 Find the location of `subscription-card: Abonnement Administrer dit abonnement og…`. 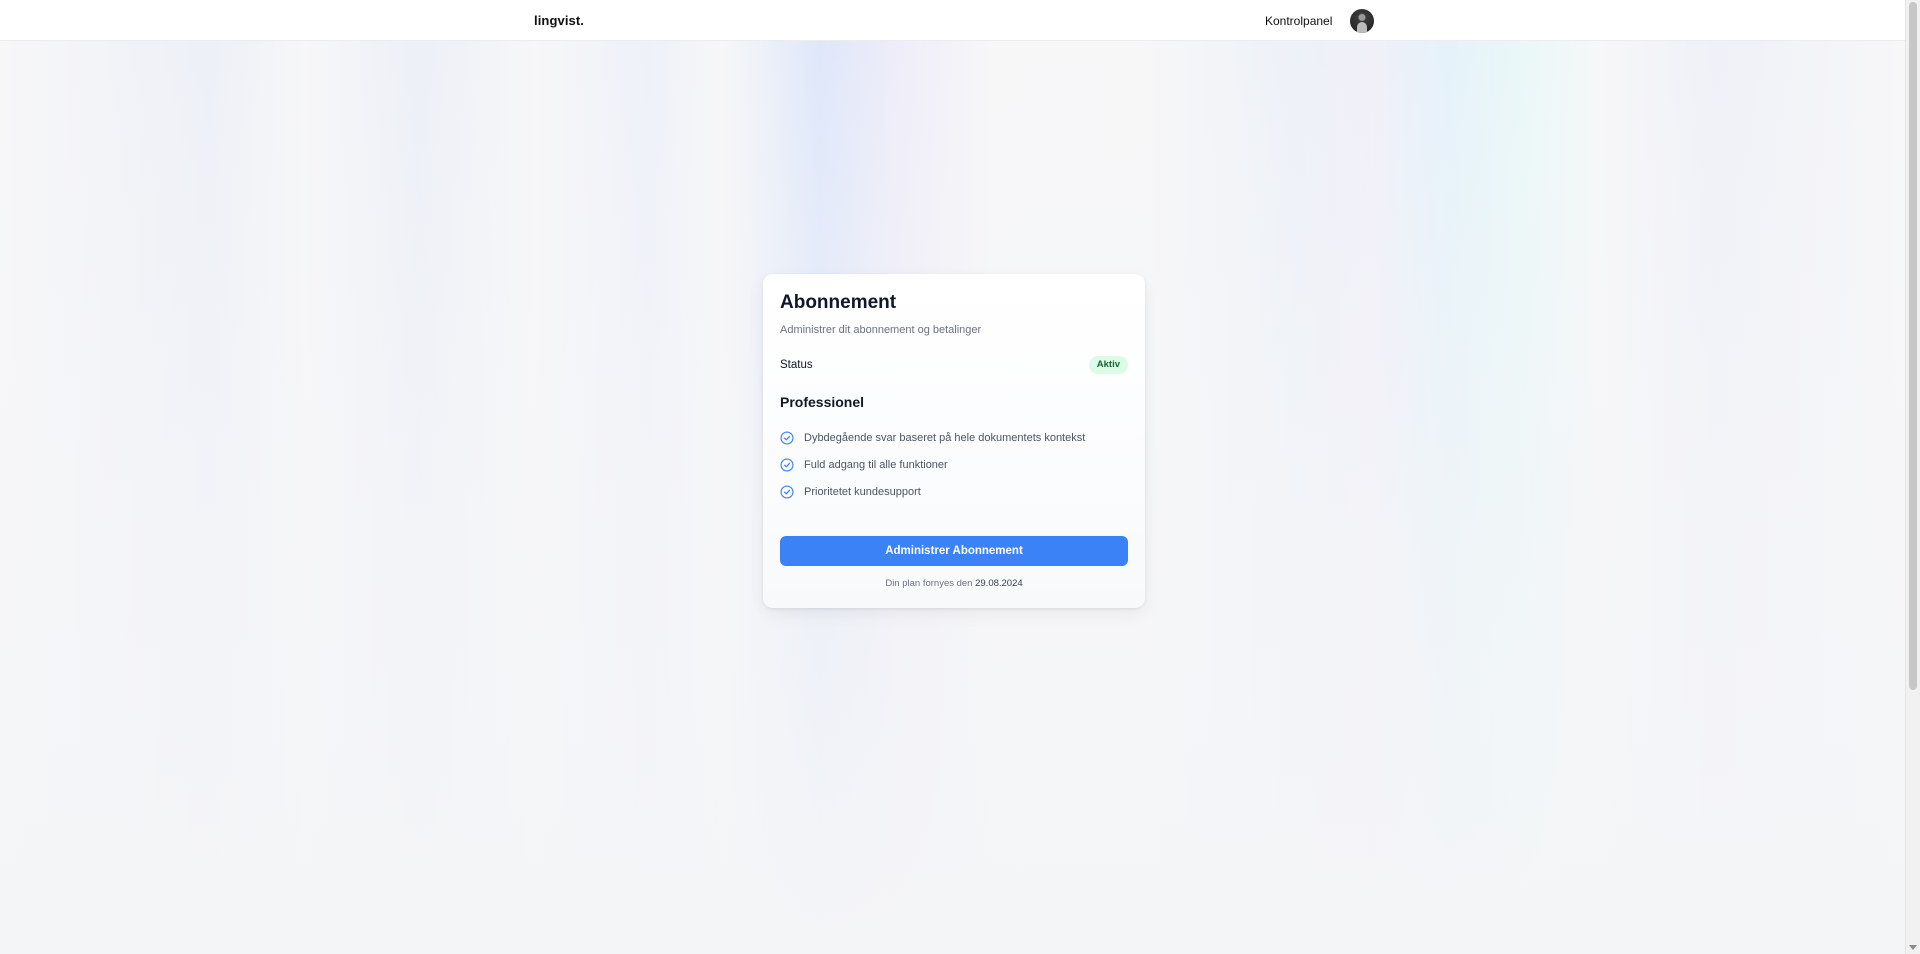

subscription-card: Abonnement Administrer dit abonnement og… is located at coordinates (954, 441).